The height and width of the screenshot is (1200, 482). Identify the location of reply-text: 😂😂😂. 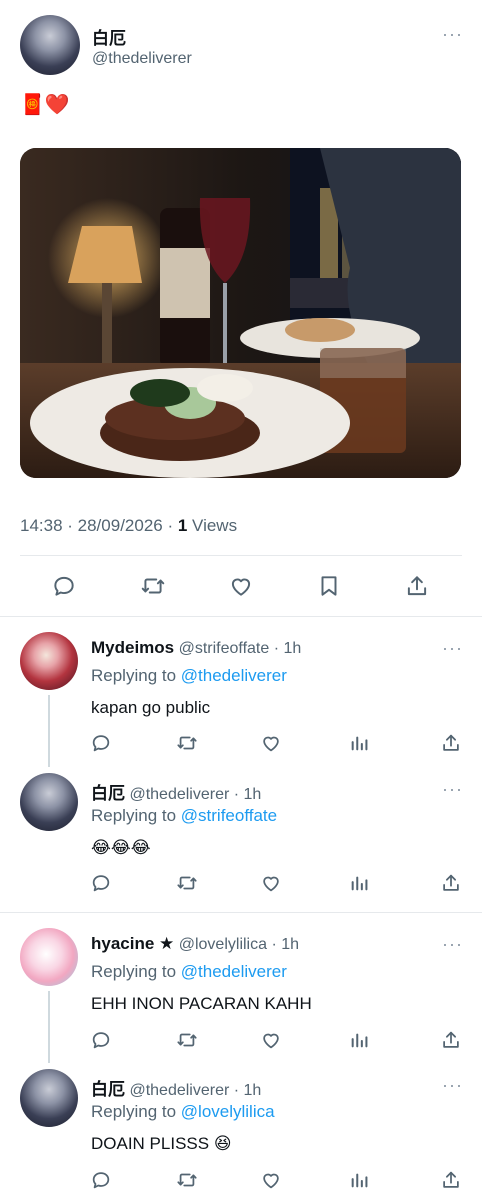
(121, 847).